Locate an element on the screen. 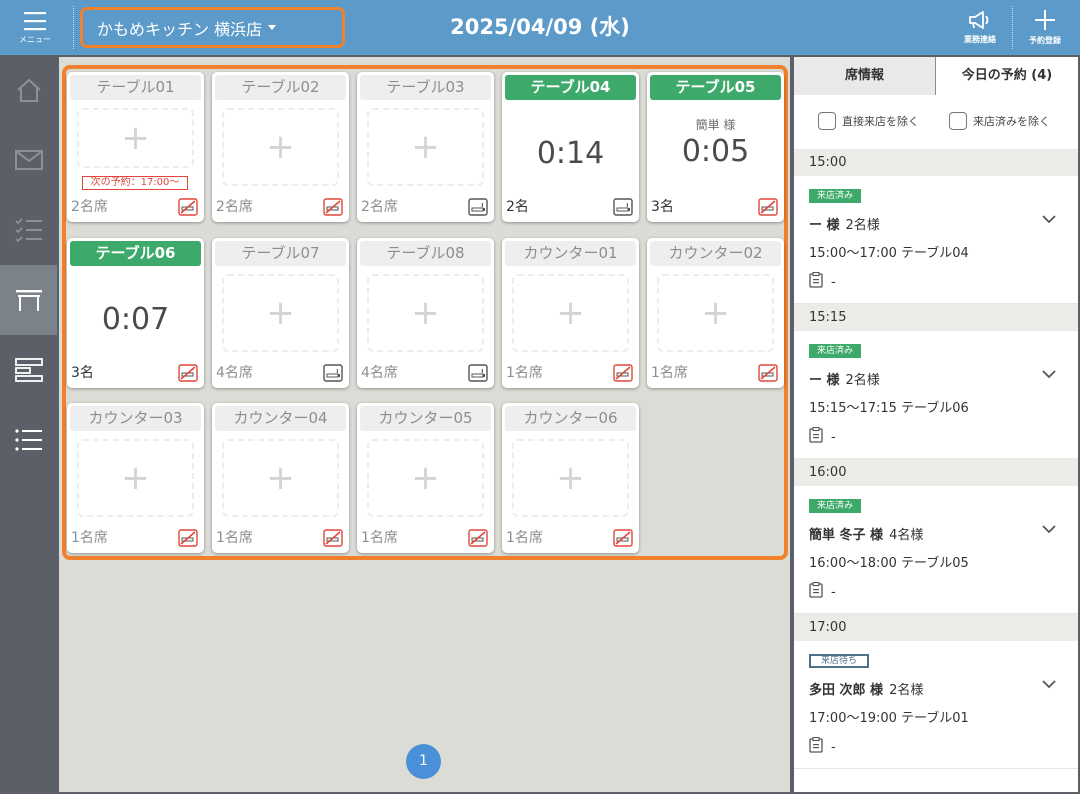 The image size is (1080, 794). elapsed-timer: 0:14 is located at coordinates (570, 153).